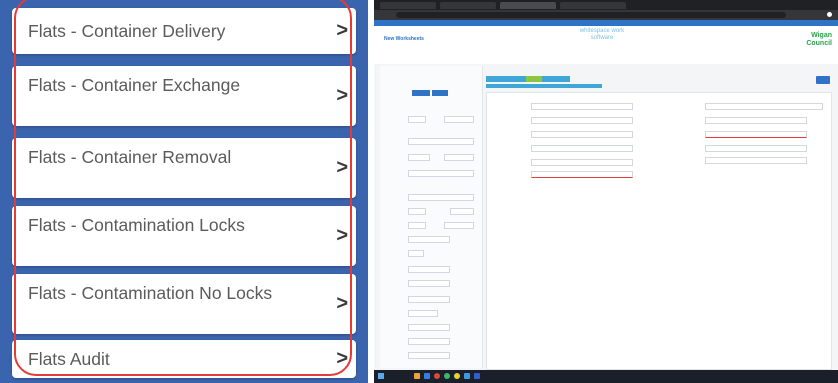  I want to click on menu-item-flats-audit: Flats Audit >, so click(184, 359).